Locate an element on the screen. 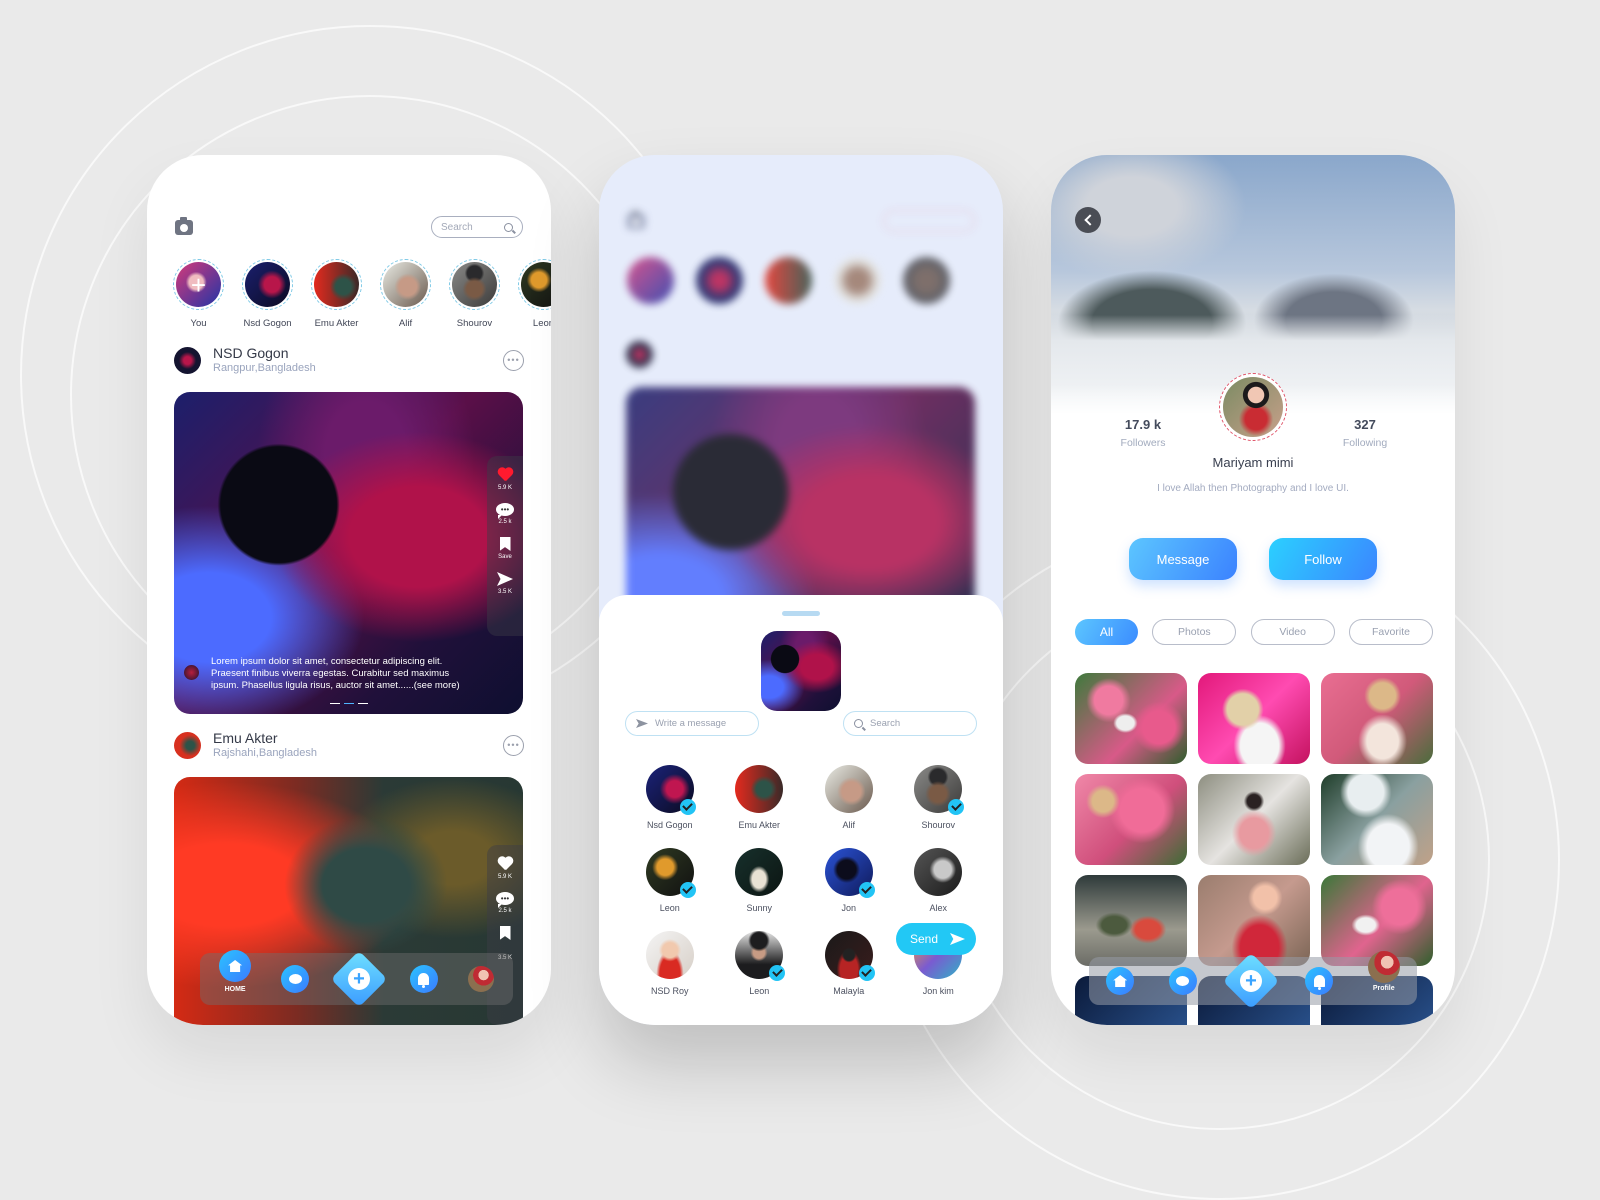 This screenshot has width=1600, height=1200. post-header: Emu Akter Rajshahi,Bangladesh ••• is located at coordinates (349, 745).